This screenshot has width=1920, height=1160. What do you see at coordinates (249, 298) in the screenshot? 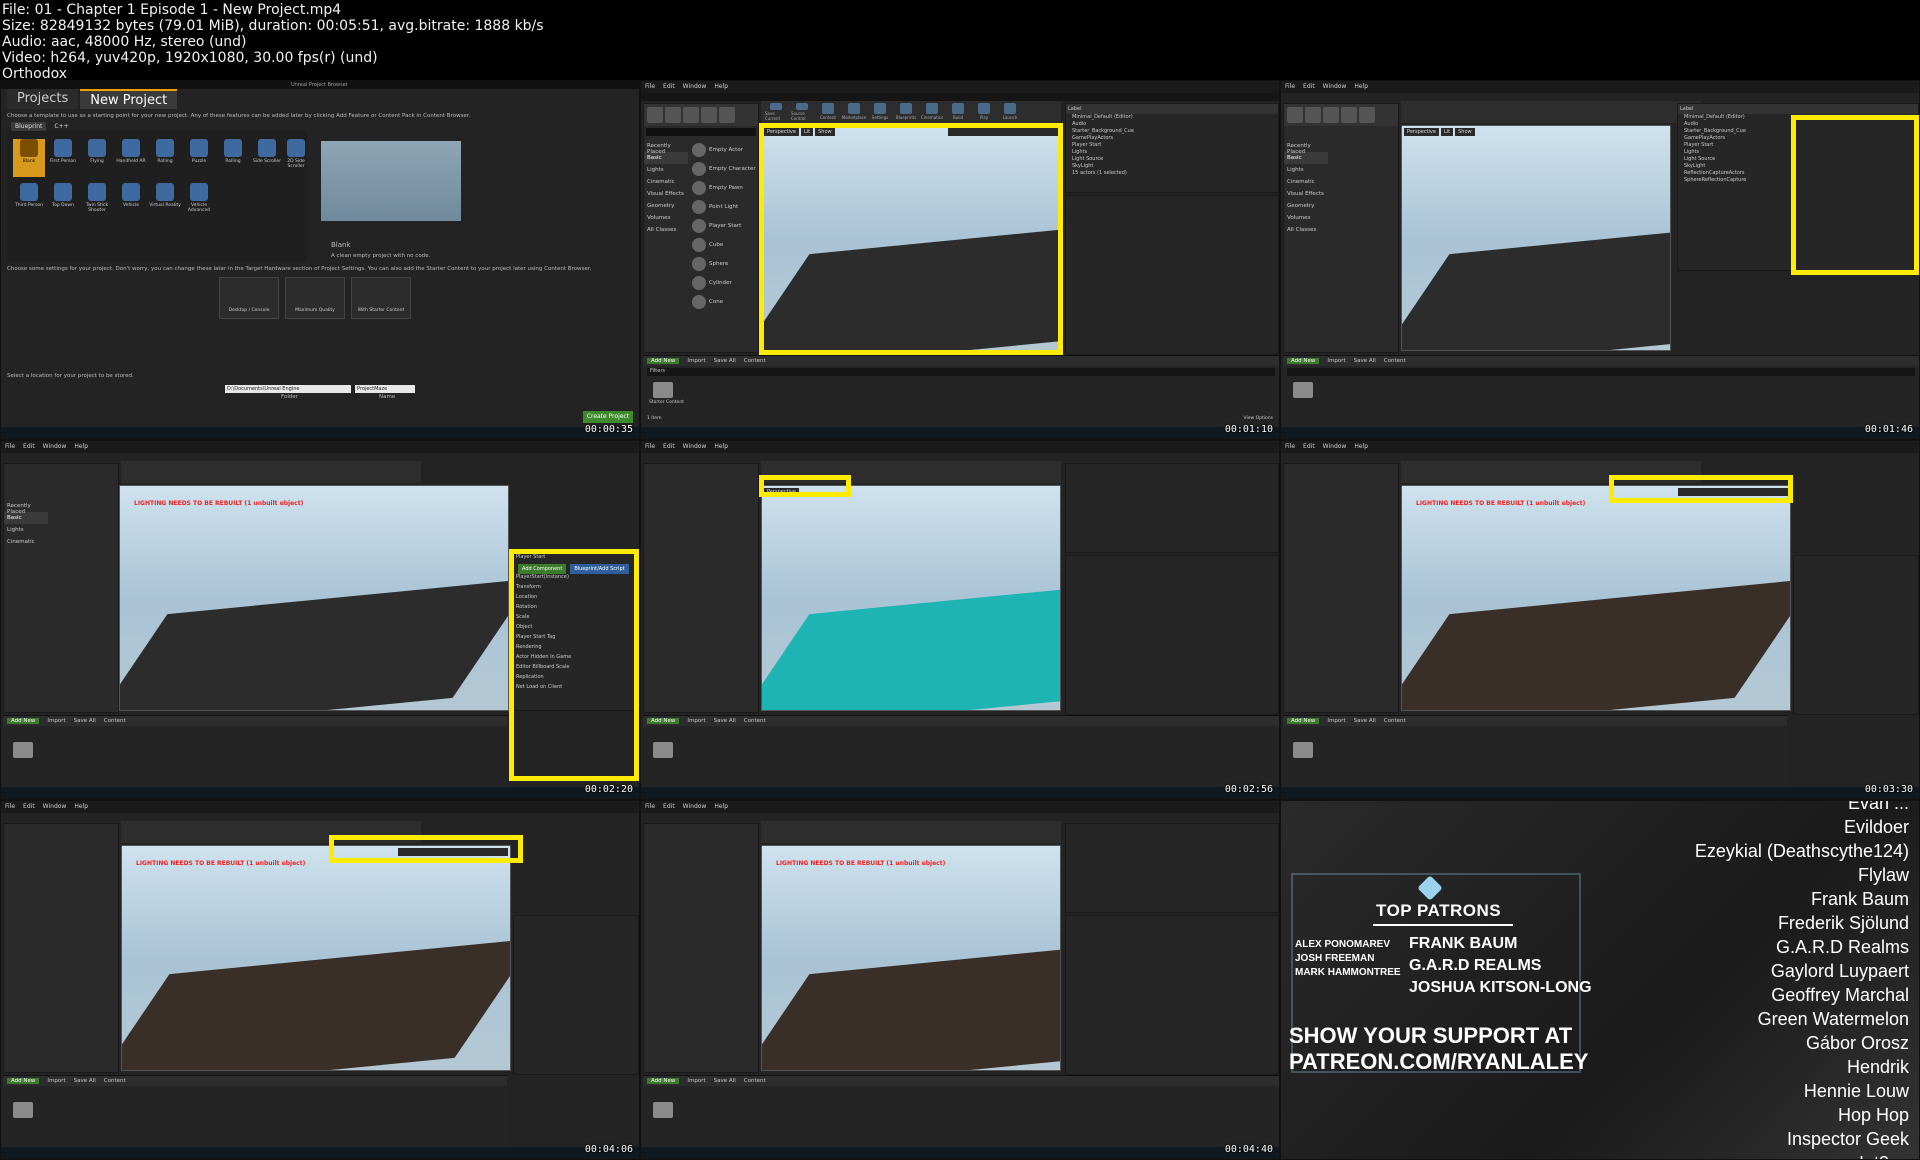
I see `hardware-setting: Desktop / Console` at bounding box center [249, 298].